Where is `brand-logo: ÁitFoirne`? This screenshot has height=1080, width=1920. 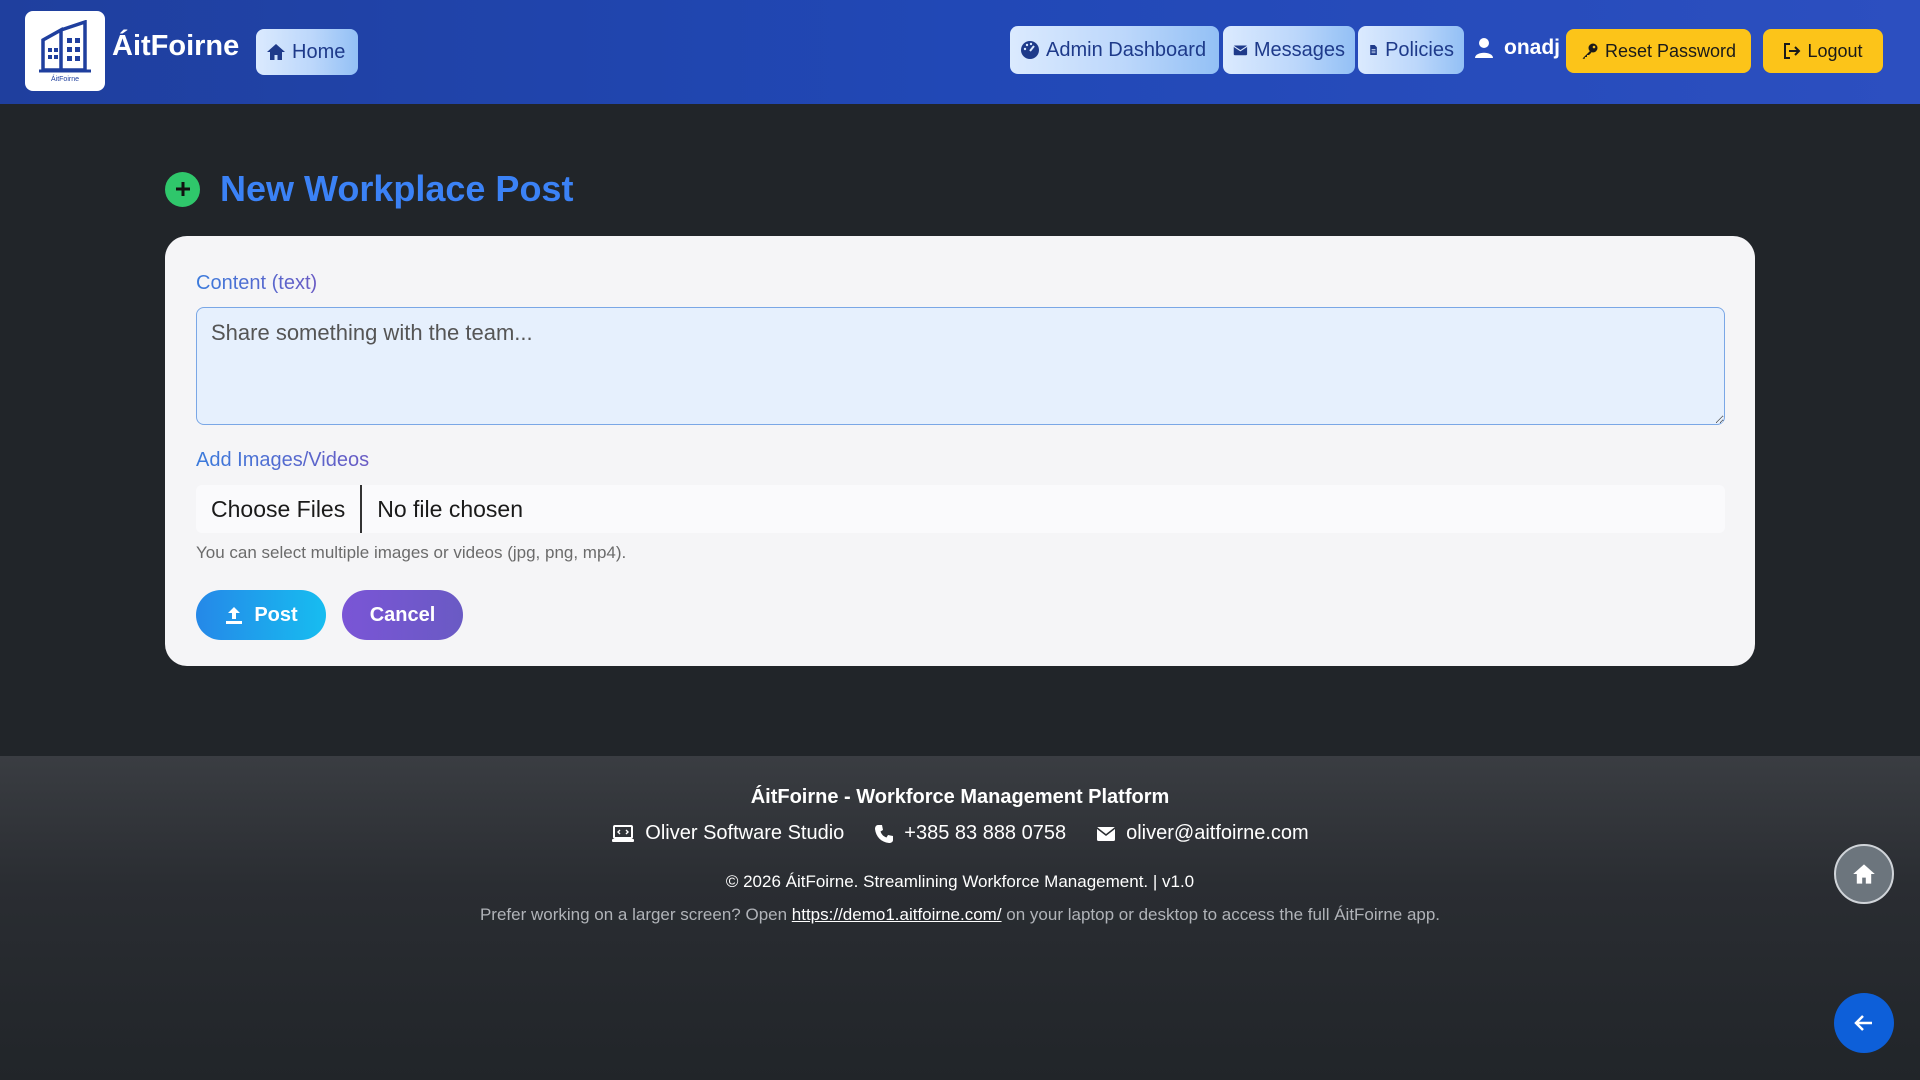
brand-logo: ÁitFoirne is located at coordinates (65, 51).